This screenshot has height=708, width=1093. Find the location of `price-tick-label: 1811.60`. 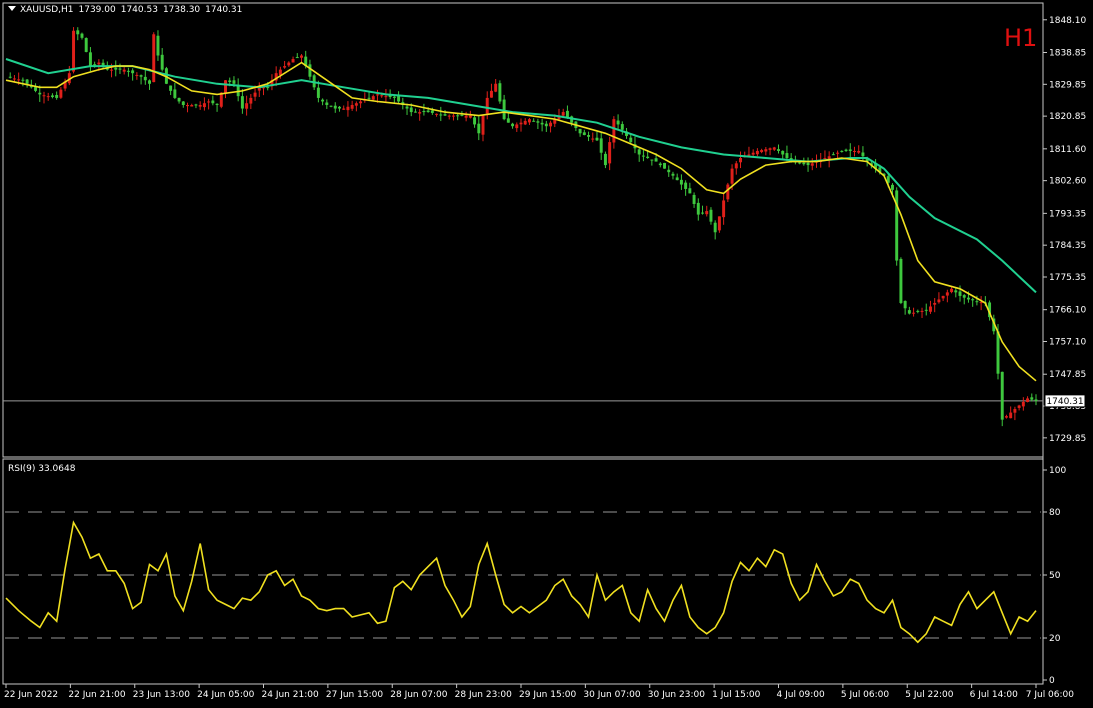

price-tick-label: 1811.60 is located at coordinates (1067, 150).